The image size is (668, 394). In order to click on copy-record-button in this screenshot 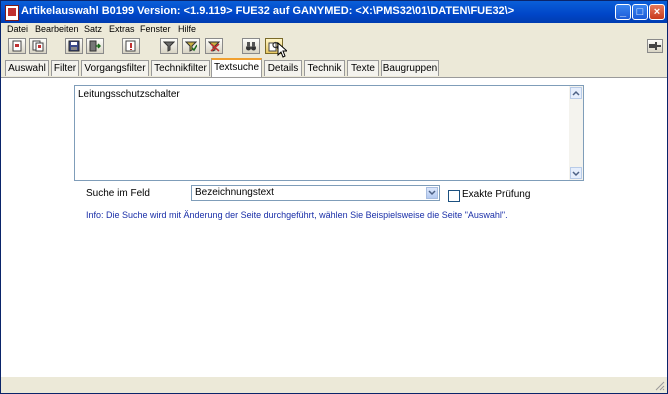, I will do `click(38, 46)`.